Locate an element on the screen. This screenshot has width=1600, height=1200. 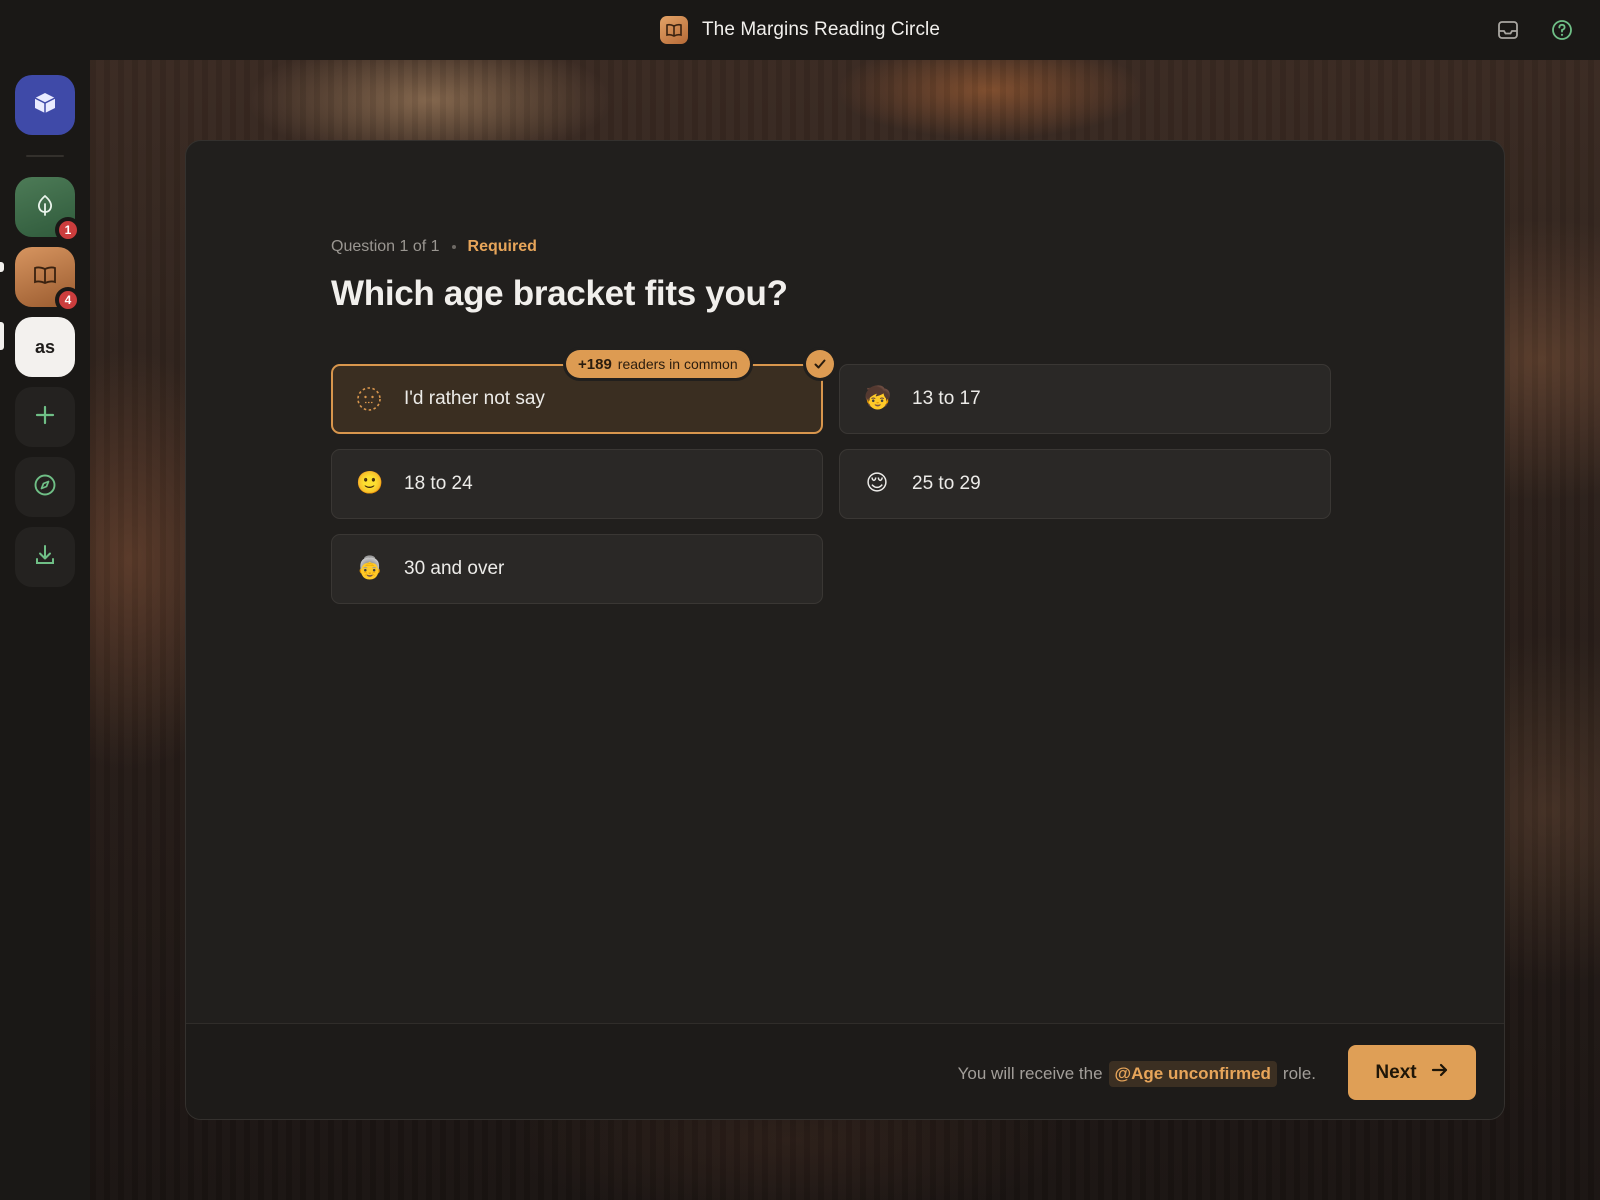
server-reading-circle: 4 is located at coordinates (48, 280).